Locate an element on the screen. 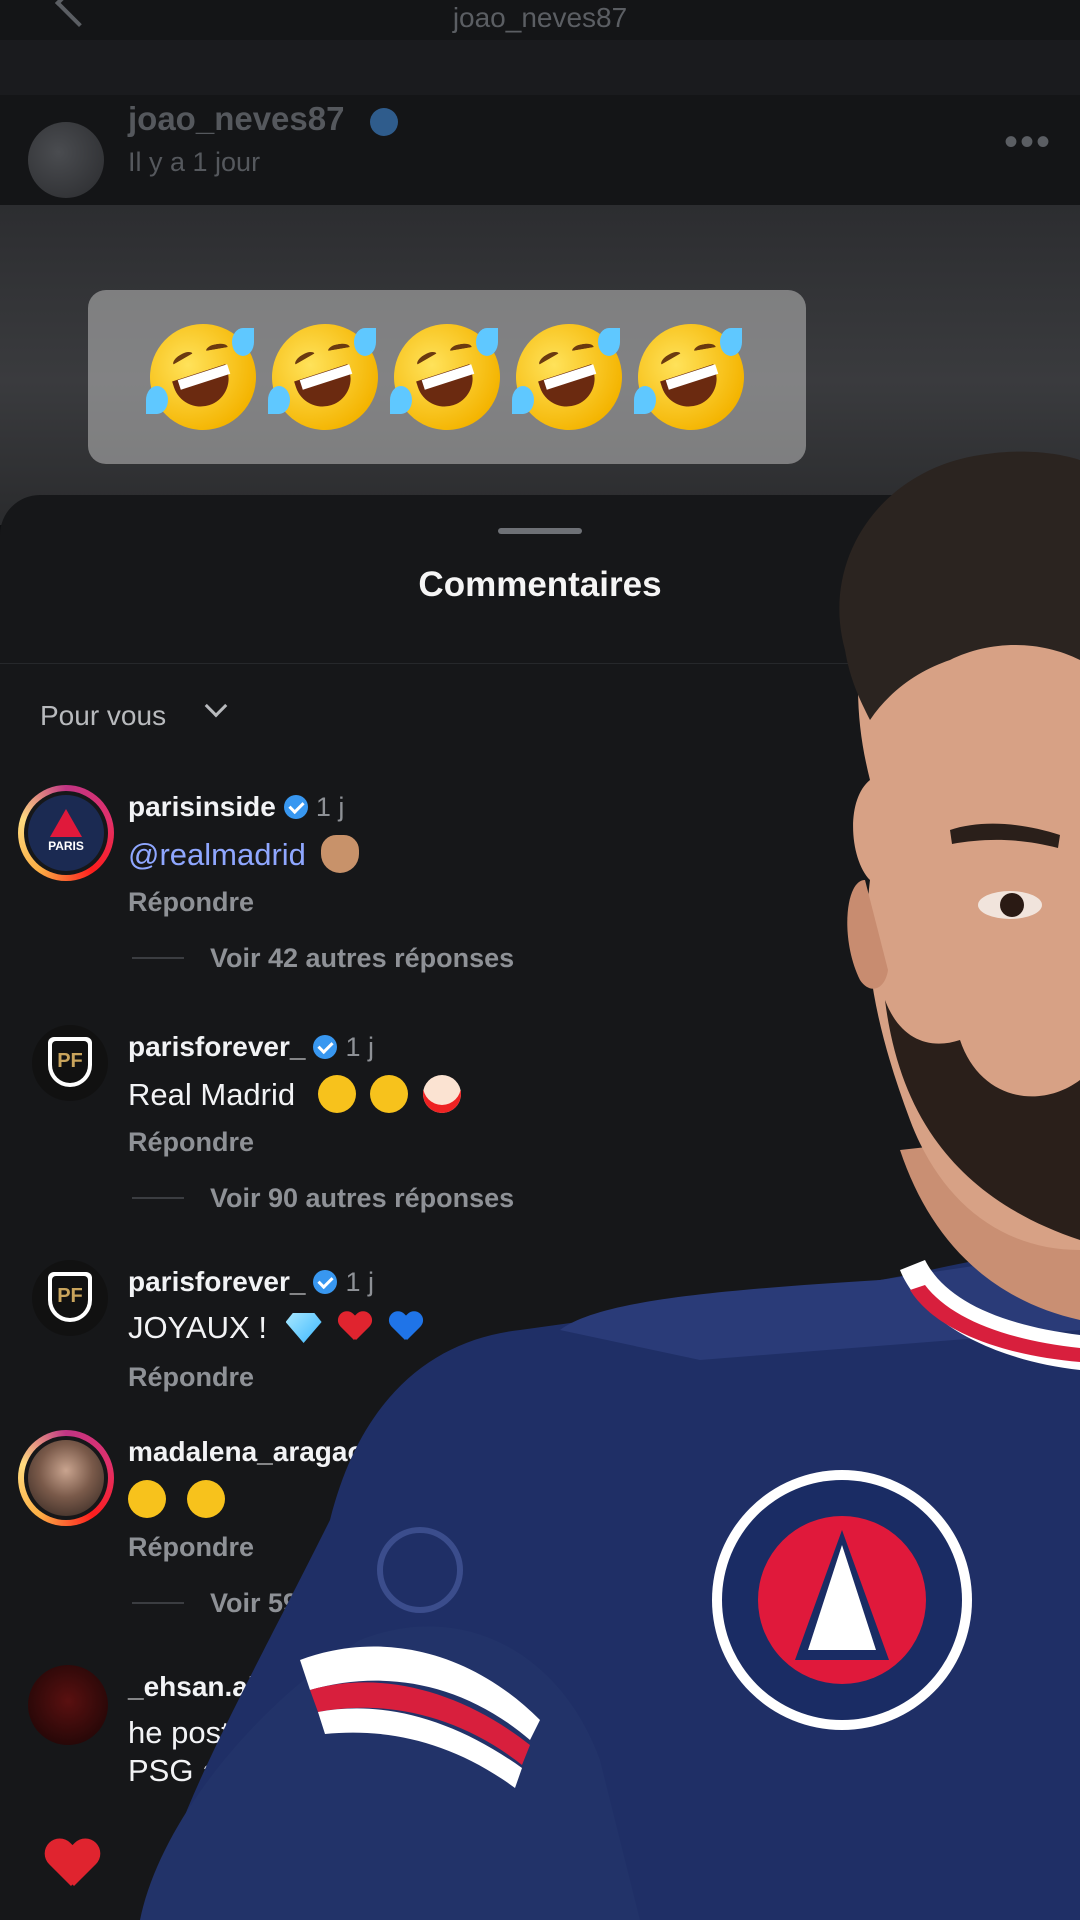 The height and width of the screenshot is (1920, 1080). emoji-caption is located at coordinates (447, 377).